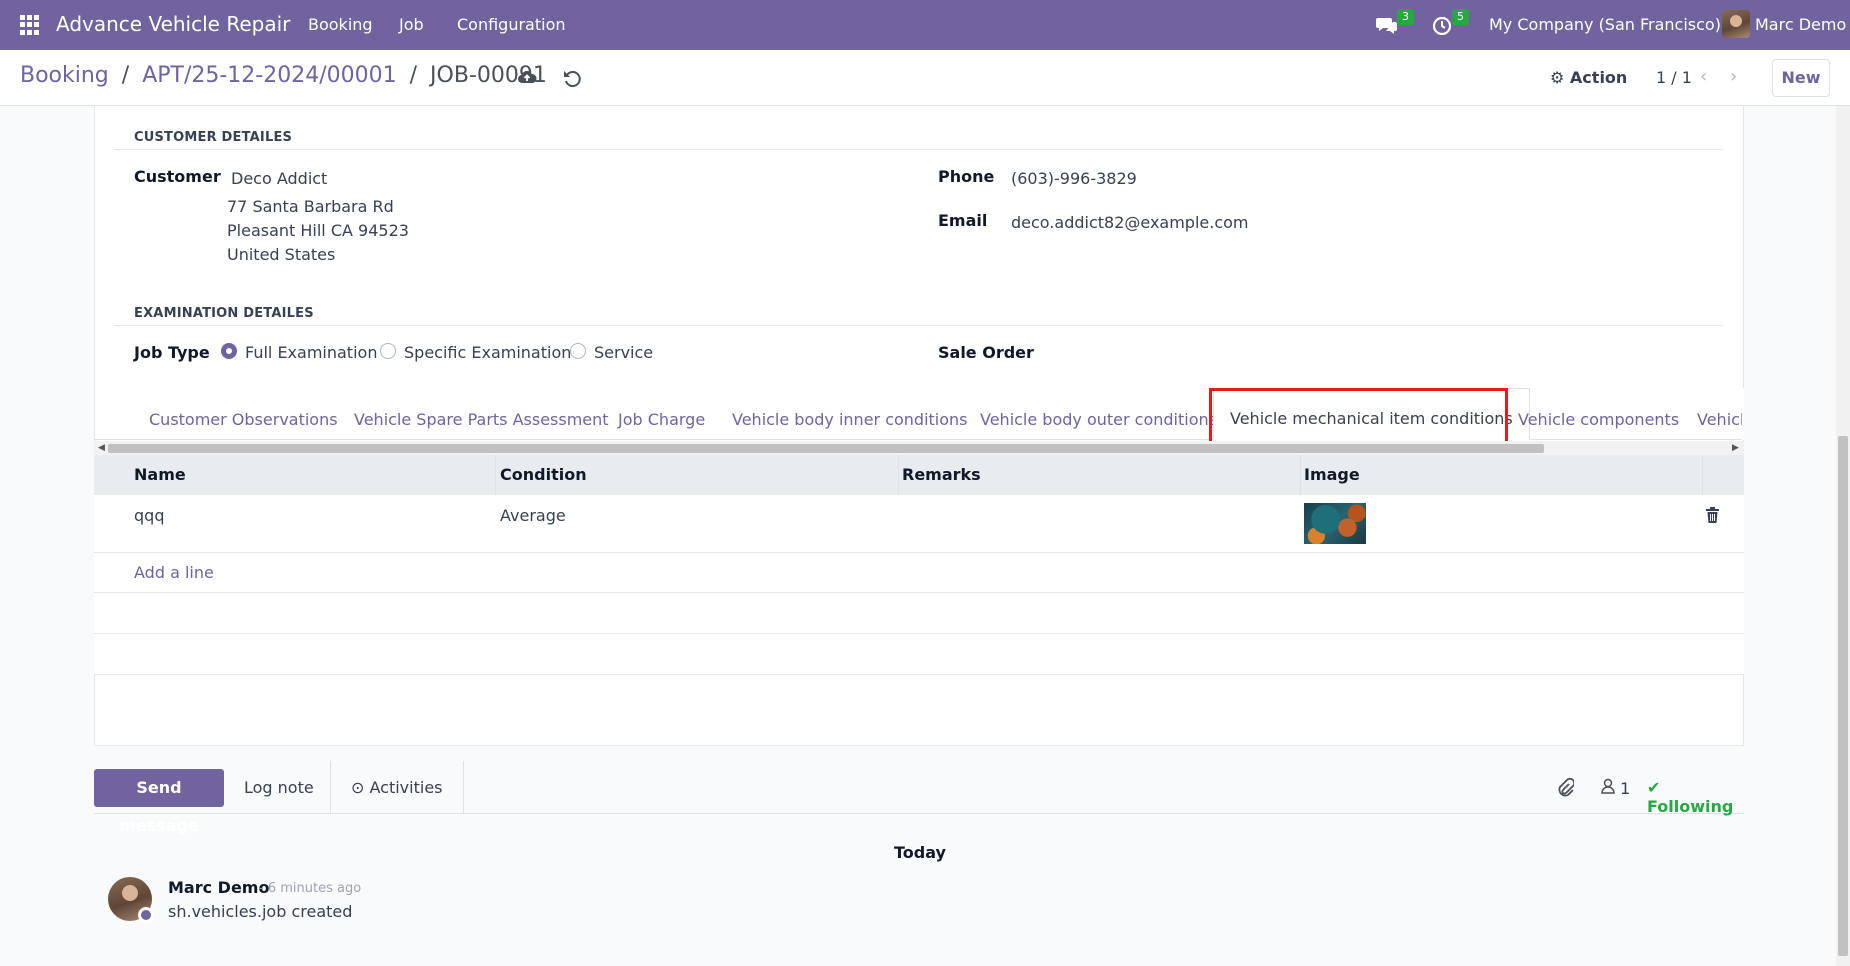 The image size is (1850, 966). I want to click on action-menu-button: ⚙ Action, so click(1588, 77).